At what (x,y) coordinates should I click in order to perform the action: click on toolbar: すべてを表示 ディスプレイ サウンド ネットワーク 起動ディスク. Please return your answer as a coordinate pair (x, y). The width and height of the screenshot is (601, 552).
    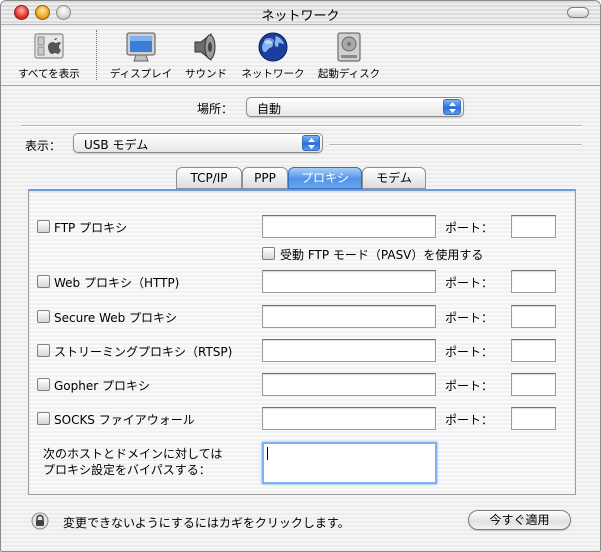
    Looking at the image, I should click on (300, 56).